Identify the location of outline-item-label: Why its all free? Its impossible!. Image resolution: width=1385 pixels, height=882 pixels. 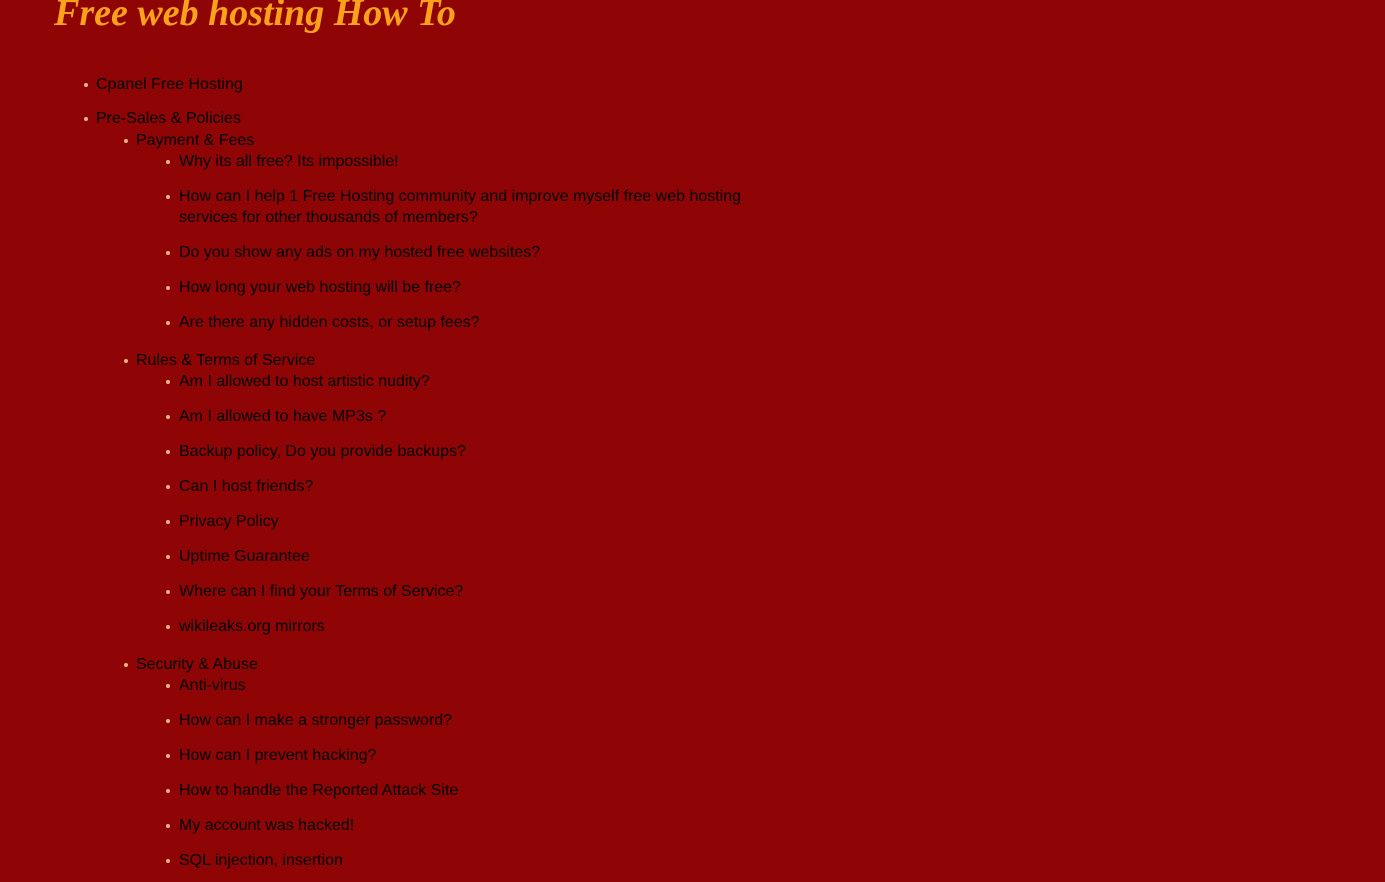
(289, 161).